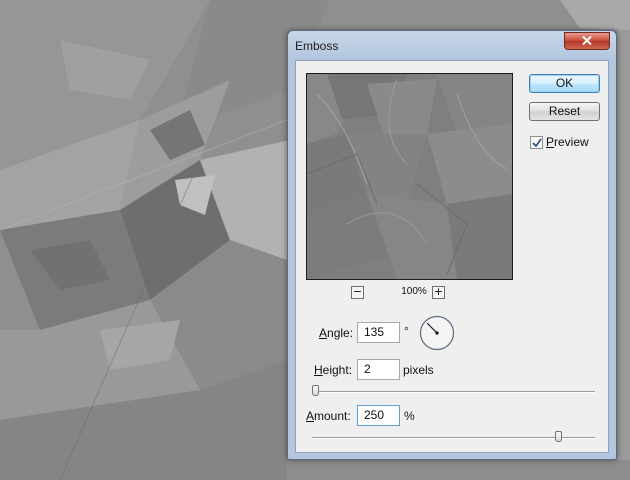 The image size is (630, 480). I want to click on checkmark-icon, so click(537, 143).